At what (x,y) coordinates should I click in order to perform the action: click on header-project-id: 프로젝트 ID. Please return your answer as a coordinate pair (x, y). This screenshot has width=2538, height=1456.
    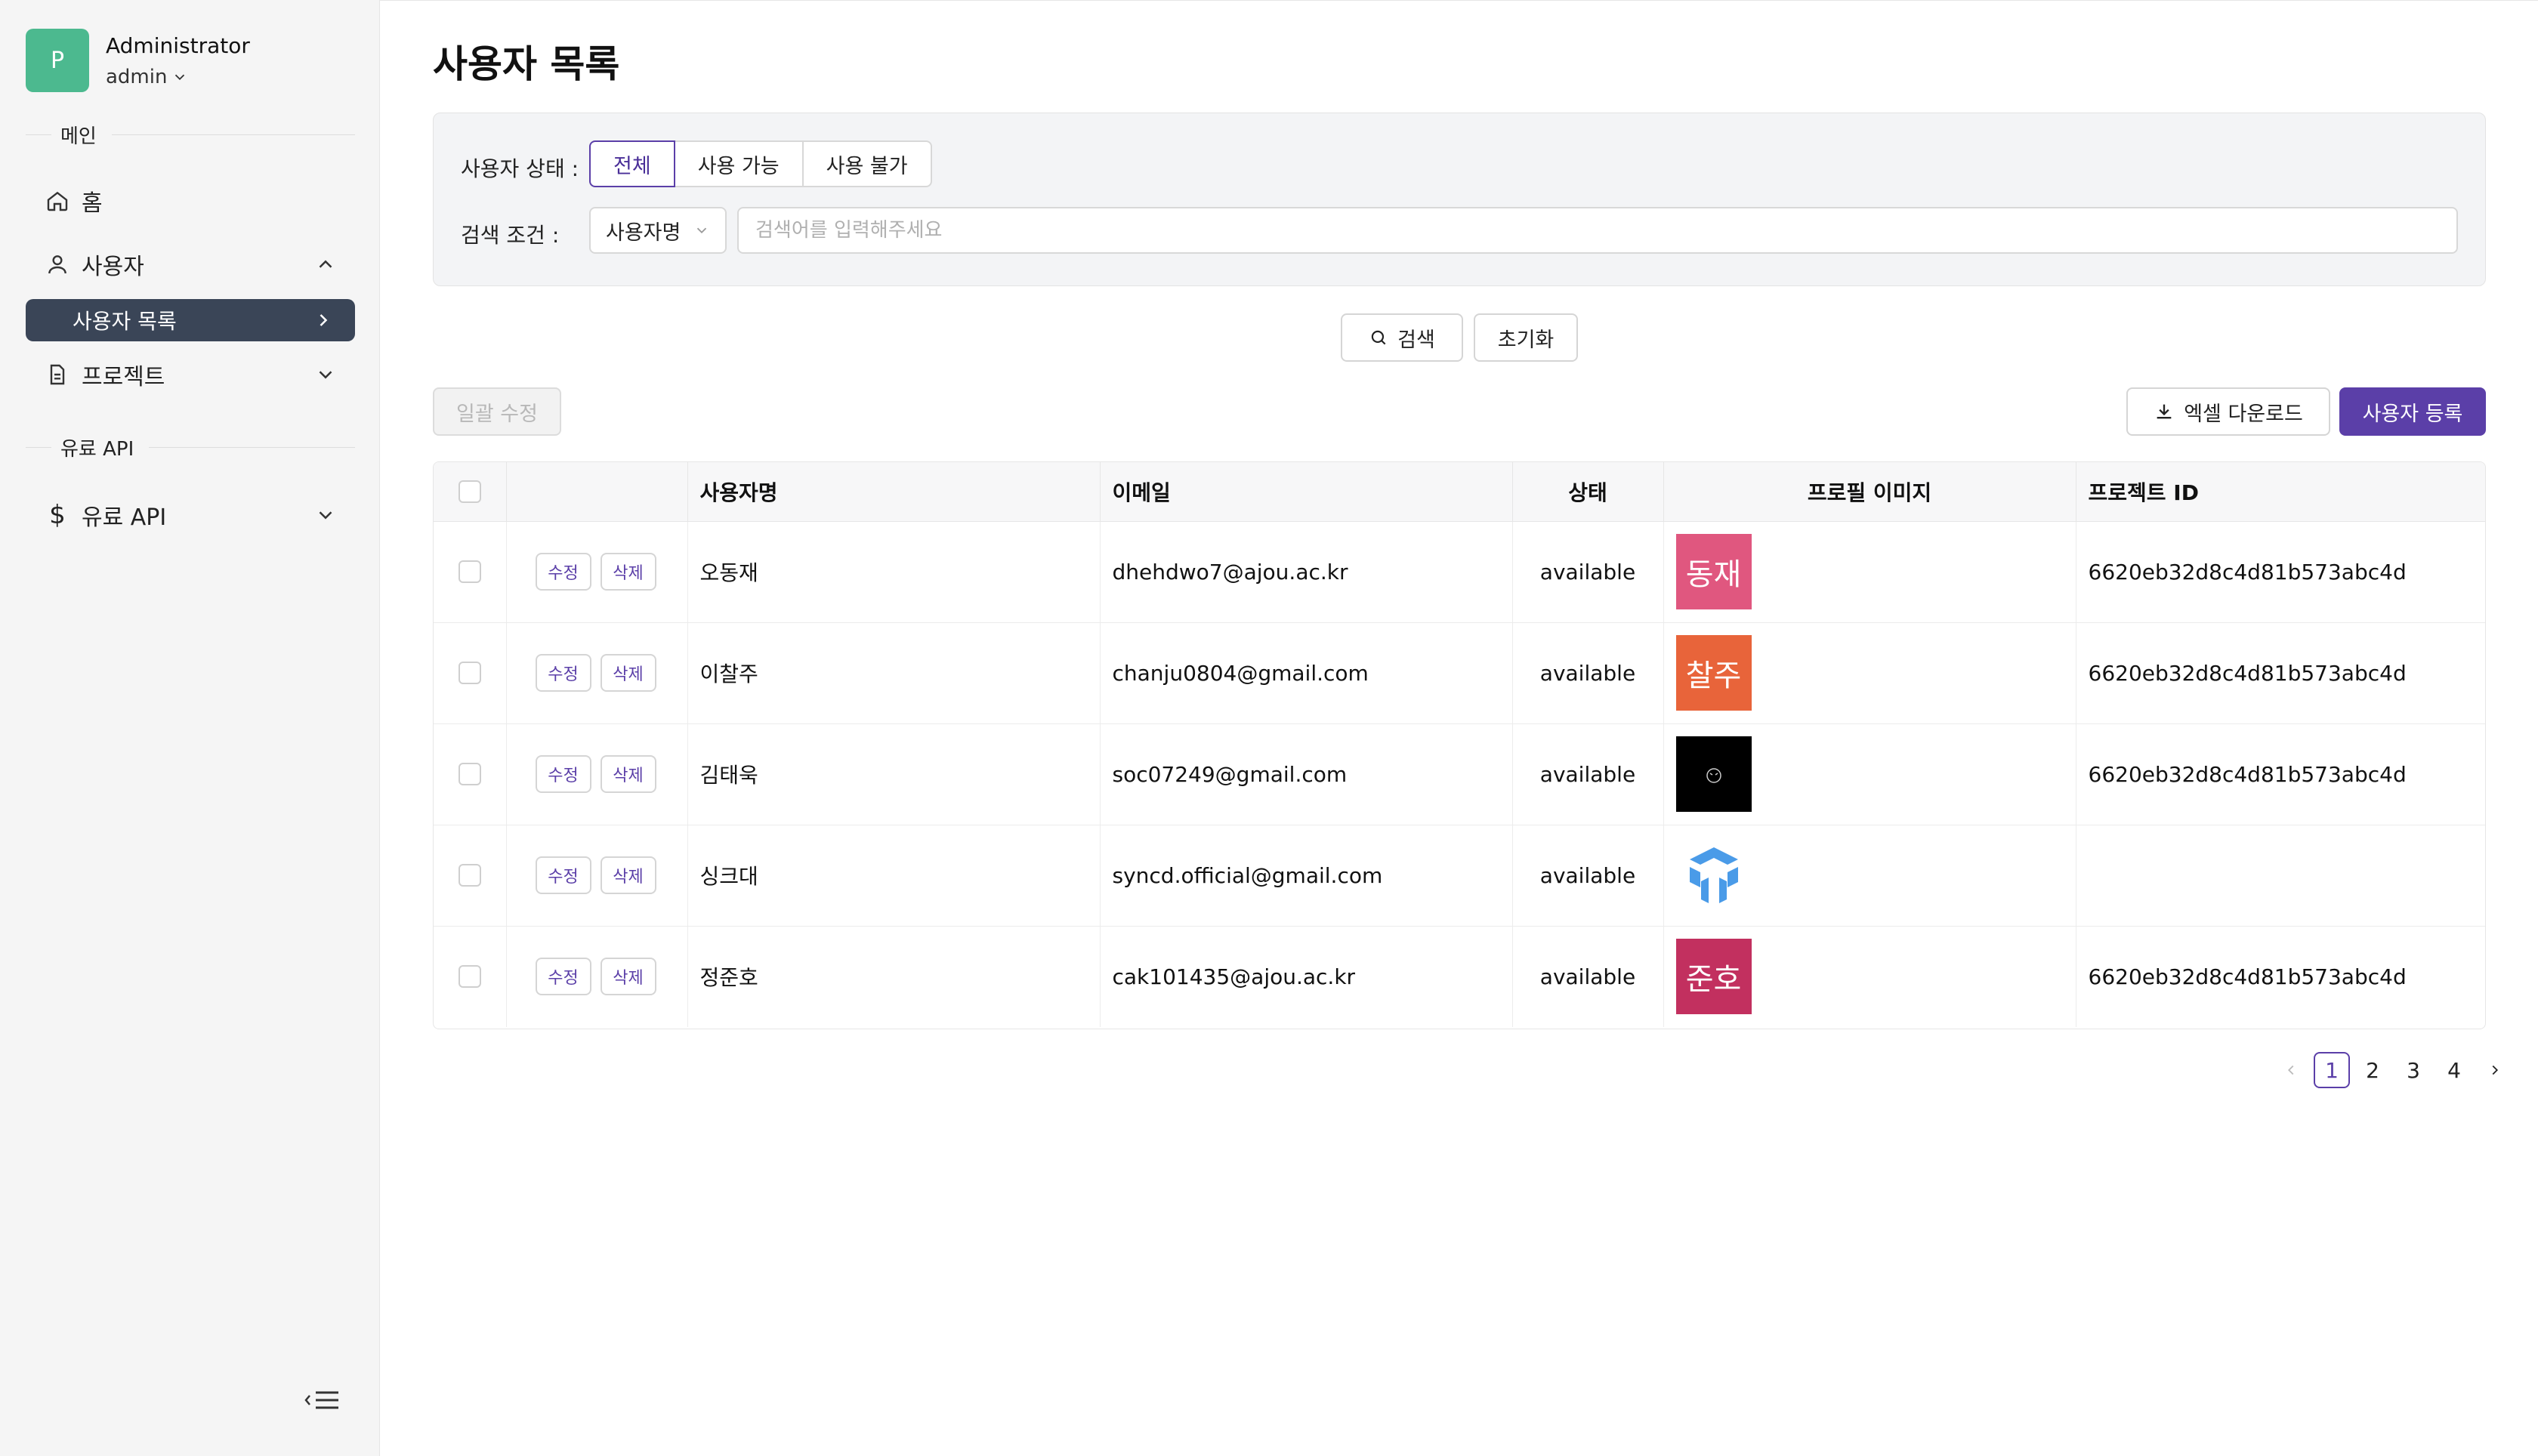
    Looking at the image, I should click on (2280, 492).